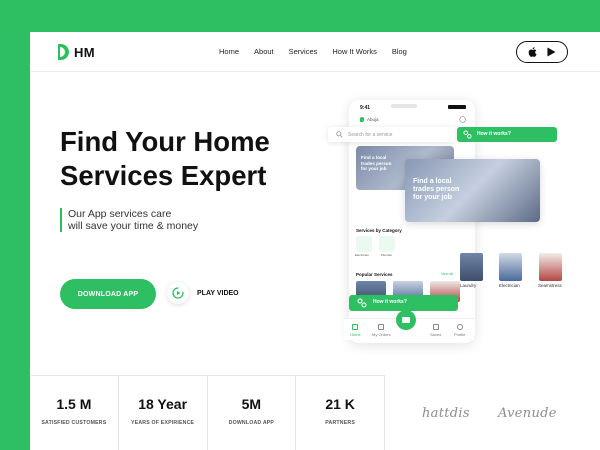  I want to click on popular-services-title: Popular Services, so click(374, 274).